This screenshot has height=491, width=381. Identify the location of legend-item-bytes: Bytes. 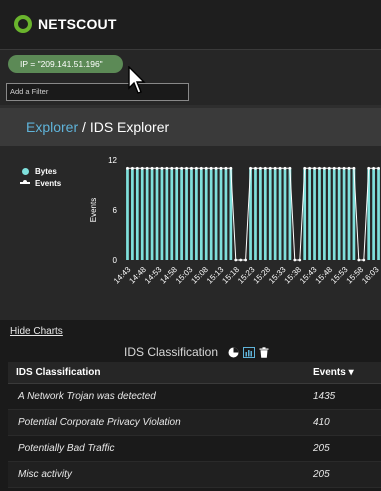
(40, 171).